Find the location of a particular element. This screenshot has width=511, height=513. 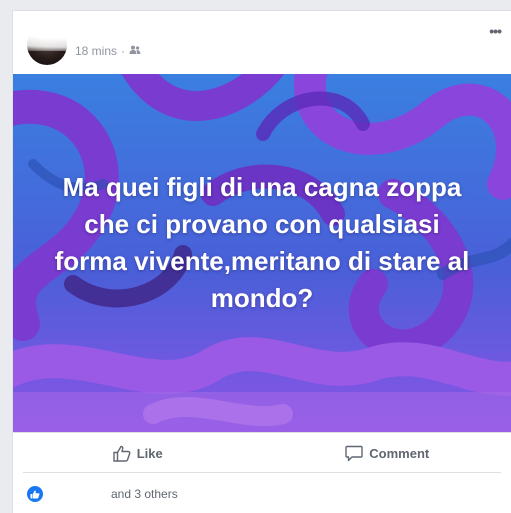

action-bar: Like Comment is located at coordinates (262, 452).